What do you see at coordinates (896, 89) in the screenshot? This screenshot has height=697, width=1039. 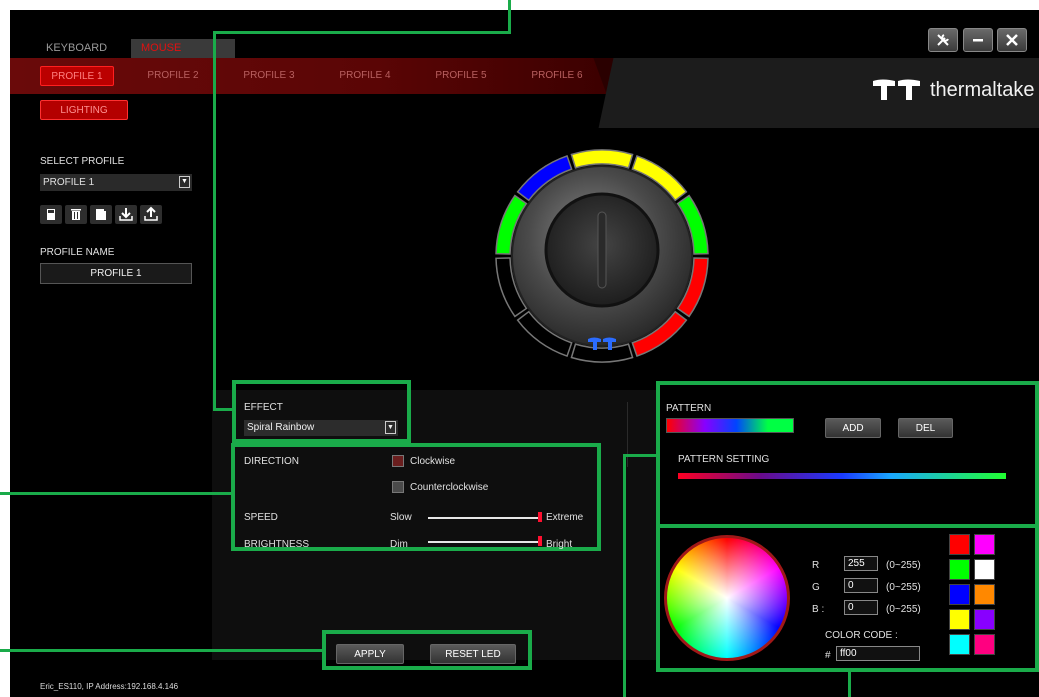 I see `thermaltake-logo-icon` at bounding box center [896, 89].